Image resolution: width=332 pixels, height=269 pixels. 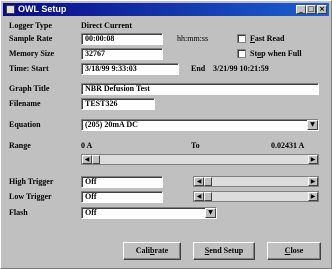 I want to click on range-to-value: 0.02431 A, so click(x=288, y=145).